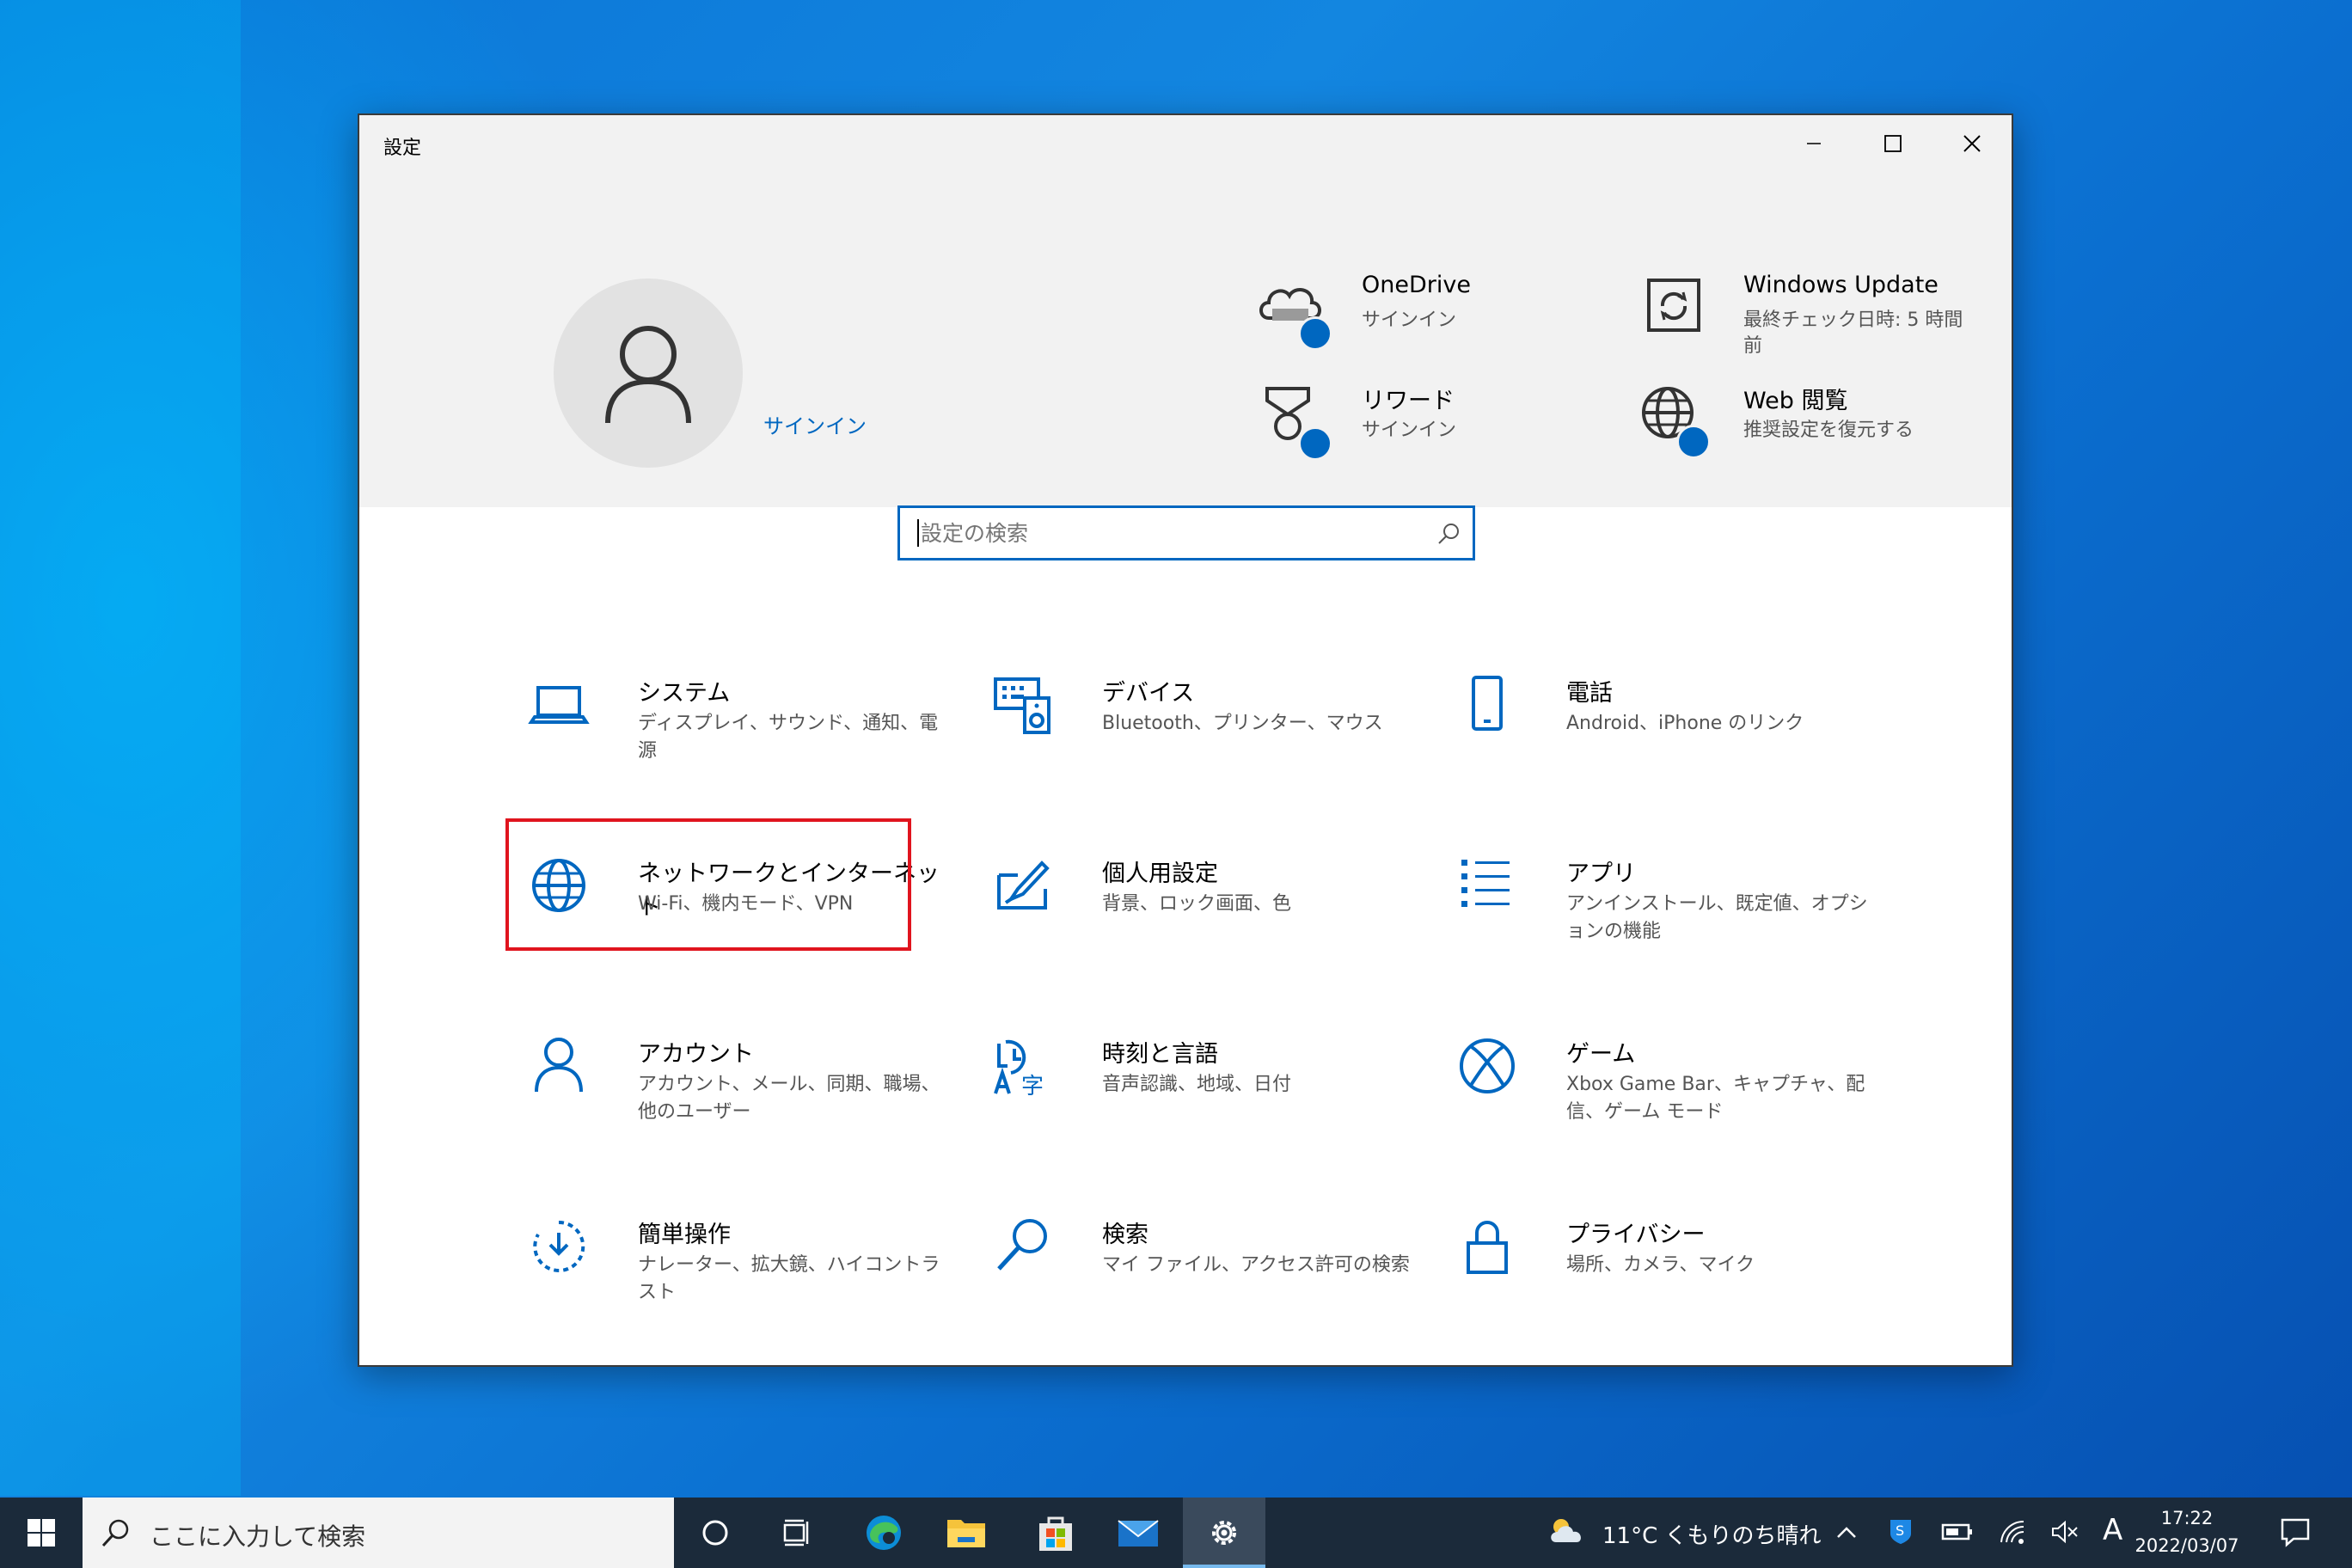 This screenshot has height=1568, width=2352. I want to click on cortana-button, so click(715, 1533).